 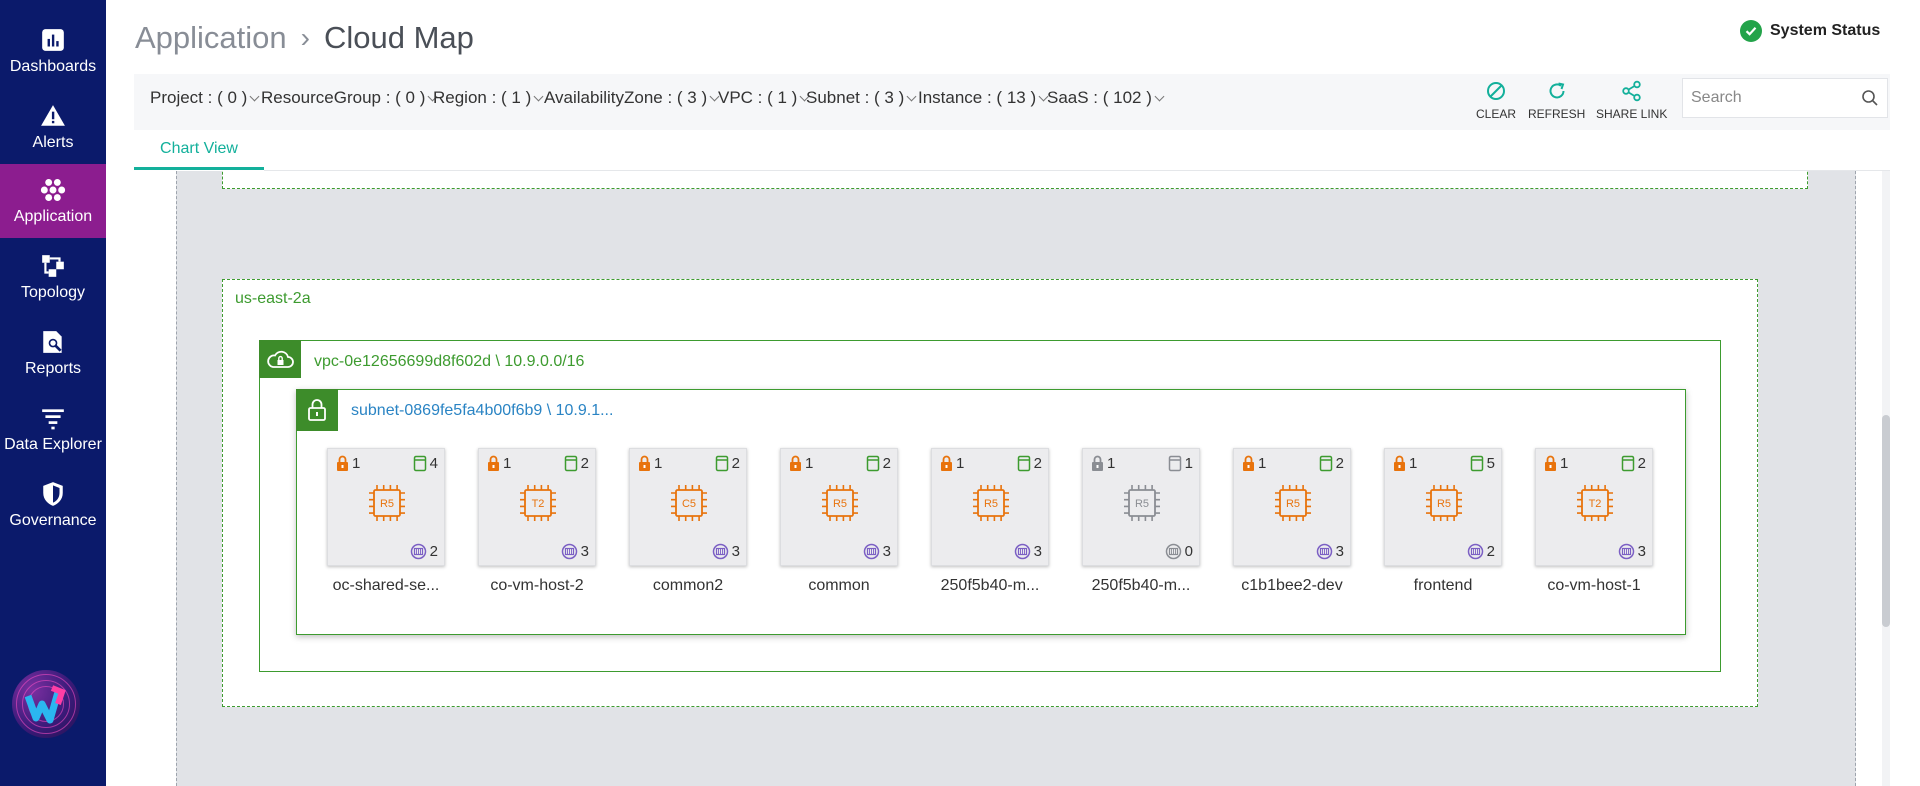 I want to click on refresh-label: REFRESH, so click(x=1557, y=114).